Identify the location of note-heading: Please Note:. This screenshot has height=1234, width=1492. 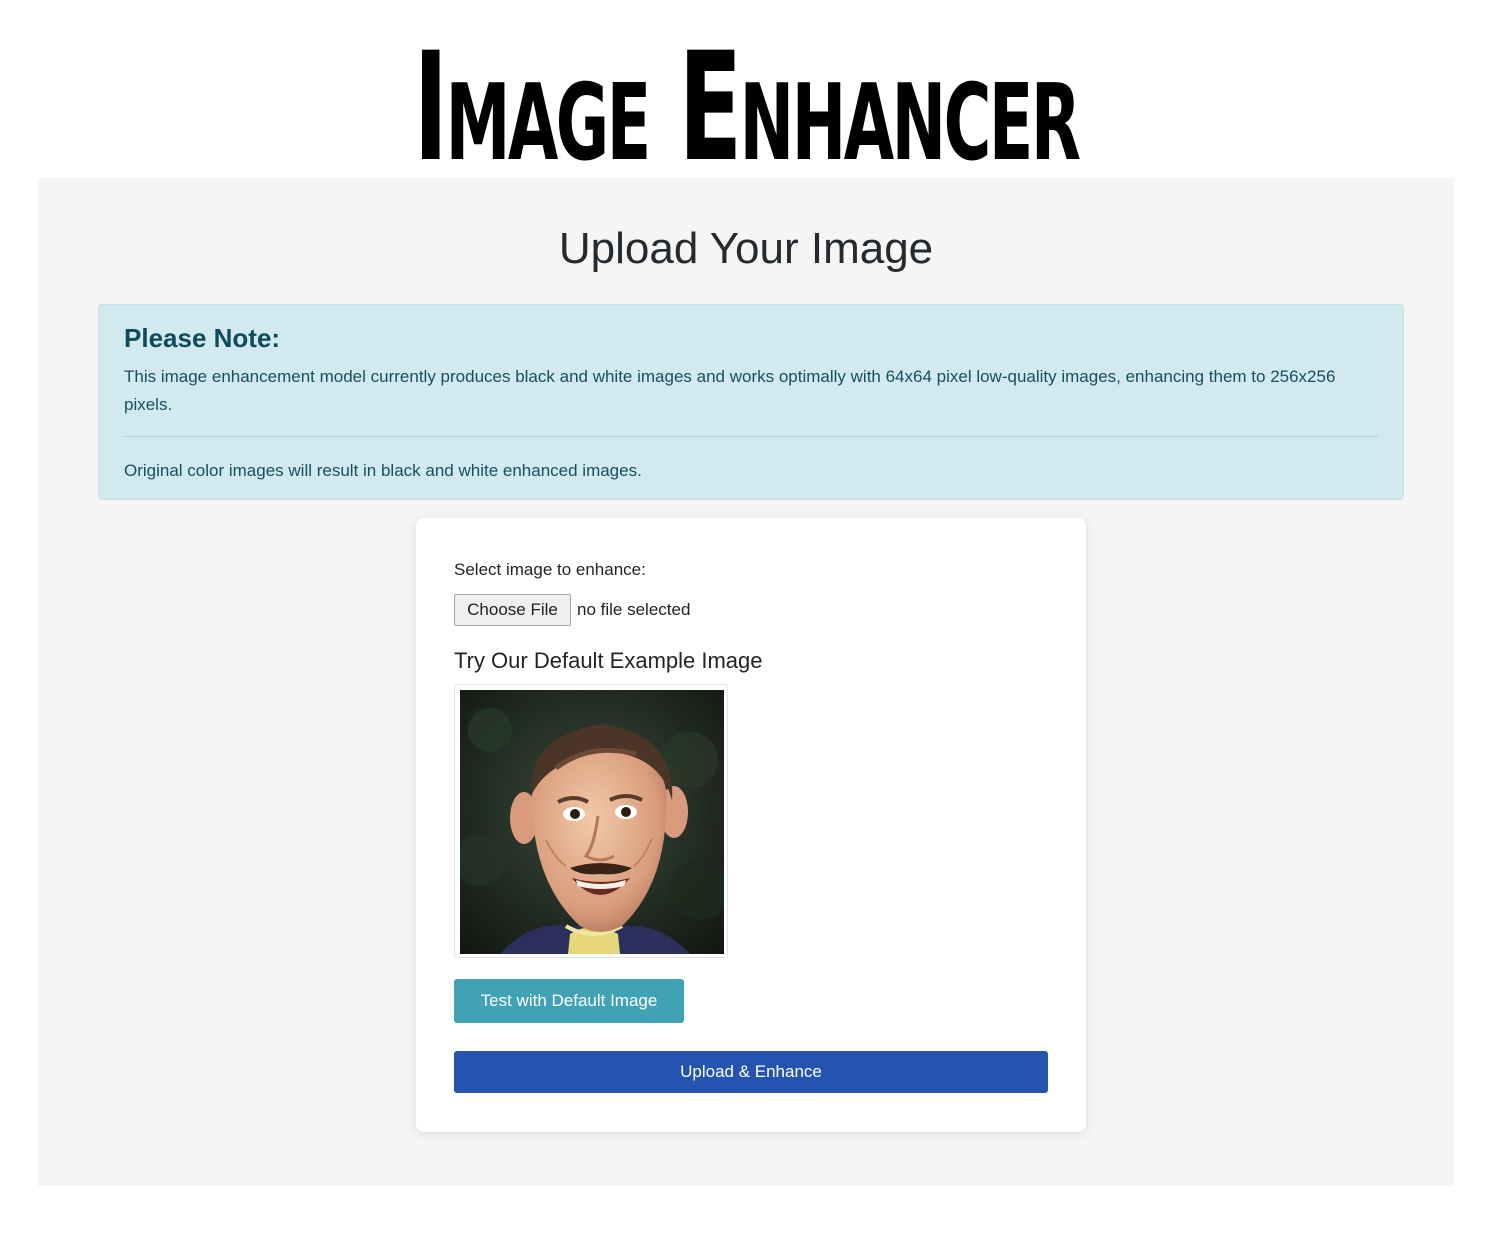
(202, 338).